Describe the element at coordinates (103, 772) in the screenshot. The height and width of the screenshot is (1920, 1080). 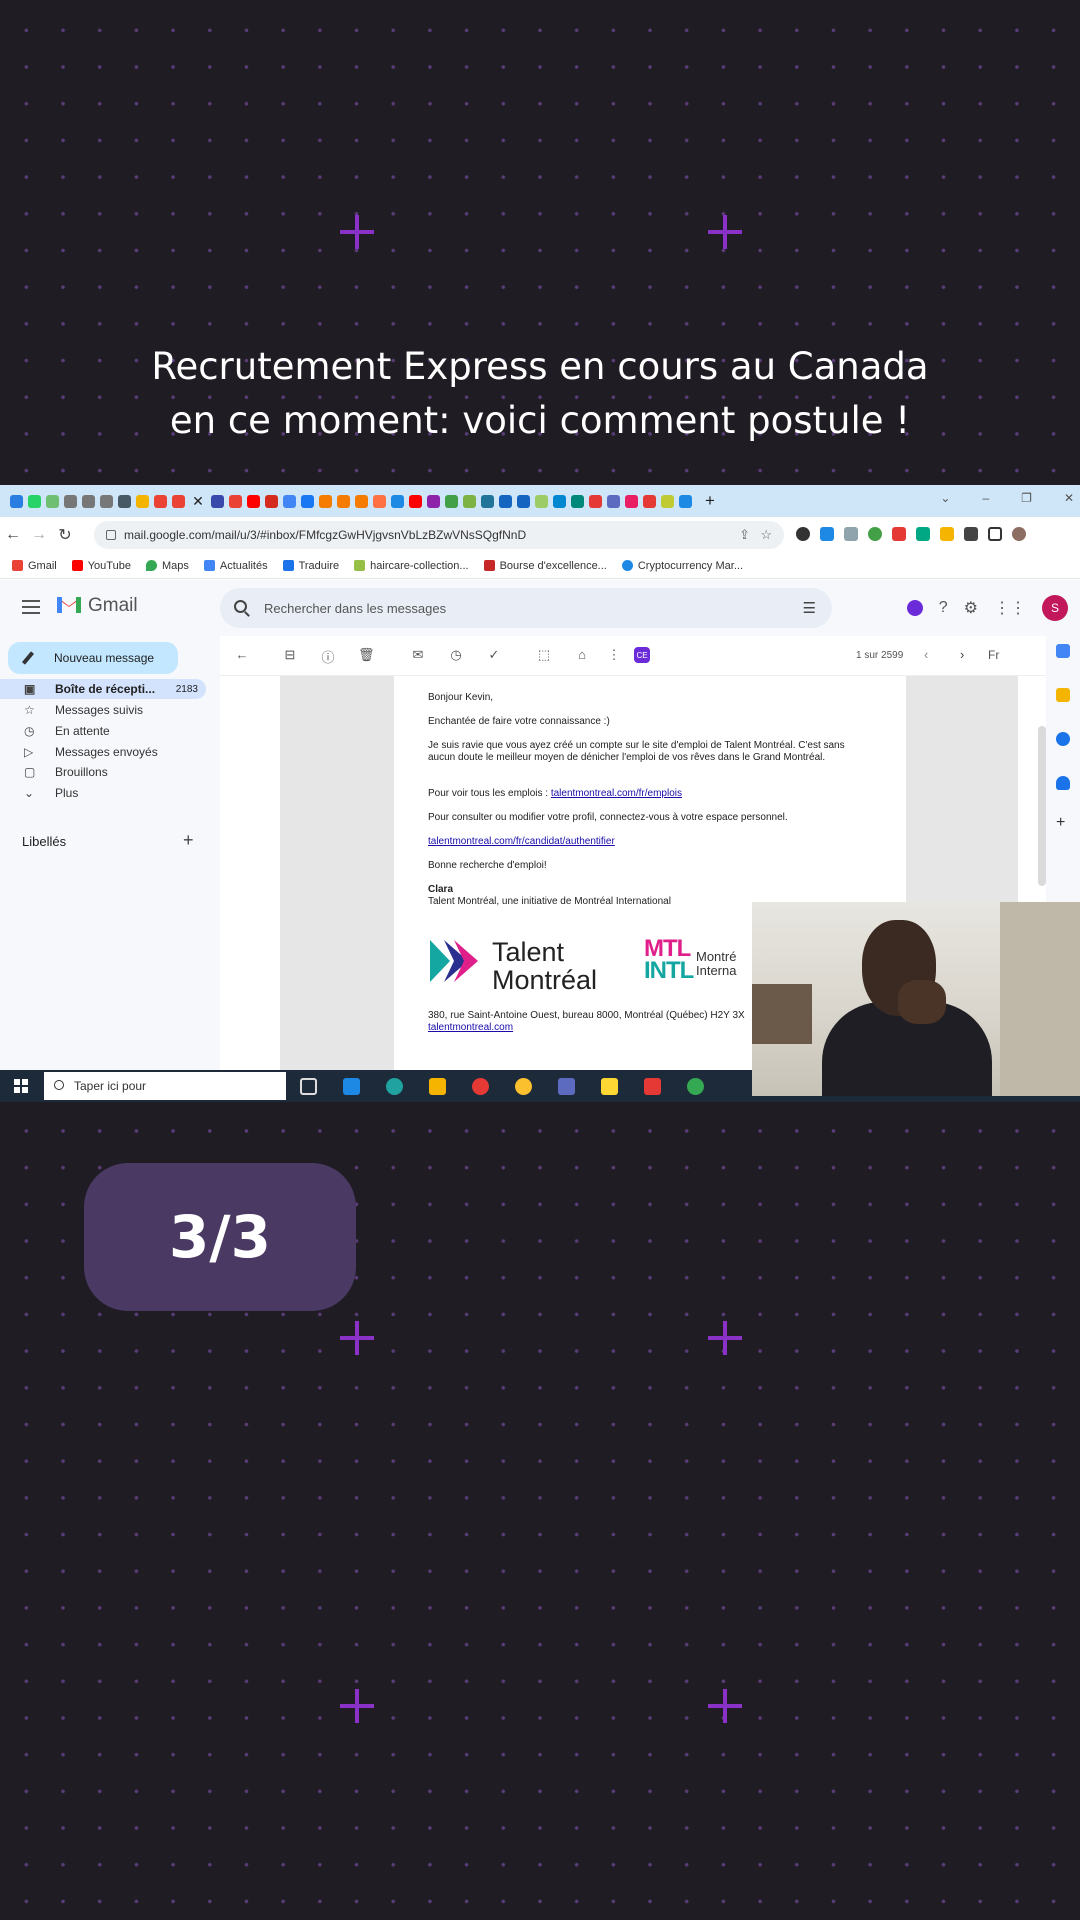
I see `sidebar-item-drafts: ▢ Brouillons` at that location.